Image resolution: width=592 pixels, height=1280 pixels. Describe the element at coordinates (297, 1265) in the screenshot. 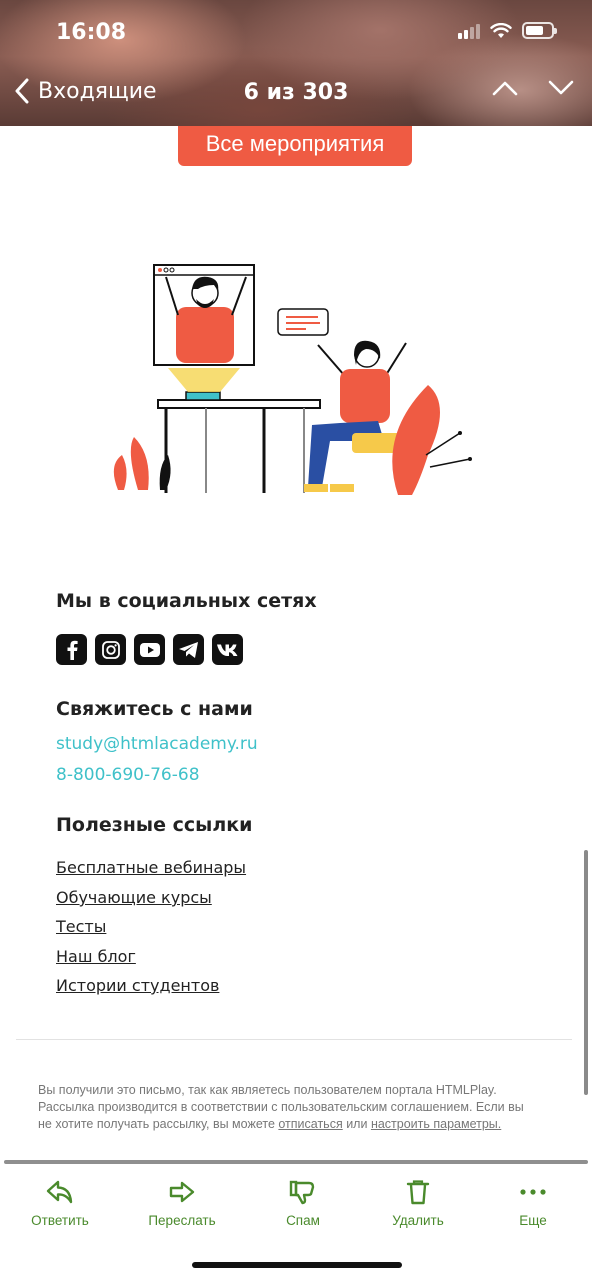

I see `home-indicator` at that location.